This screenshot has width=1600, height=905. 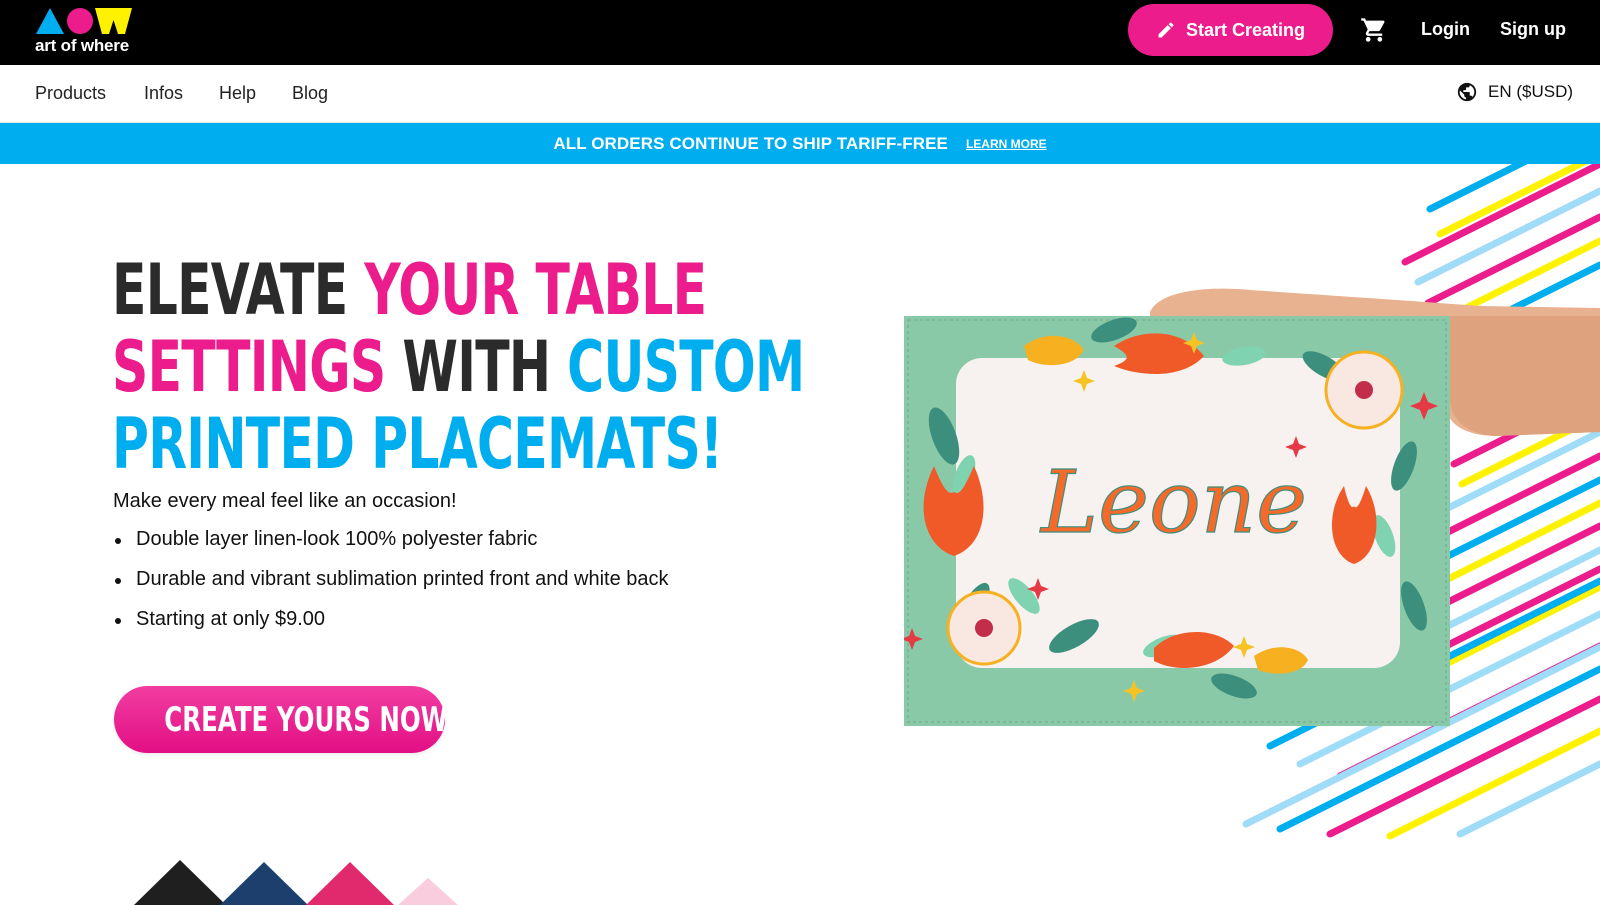 I want to click on headline-printed-placemats: PRINTED PLACEMATS!, so click(x=417, y=444).